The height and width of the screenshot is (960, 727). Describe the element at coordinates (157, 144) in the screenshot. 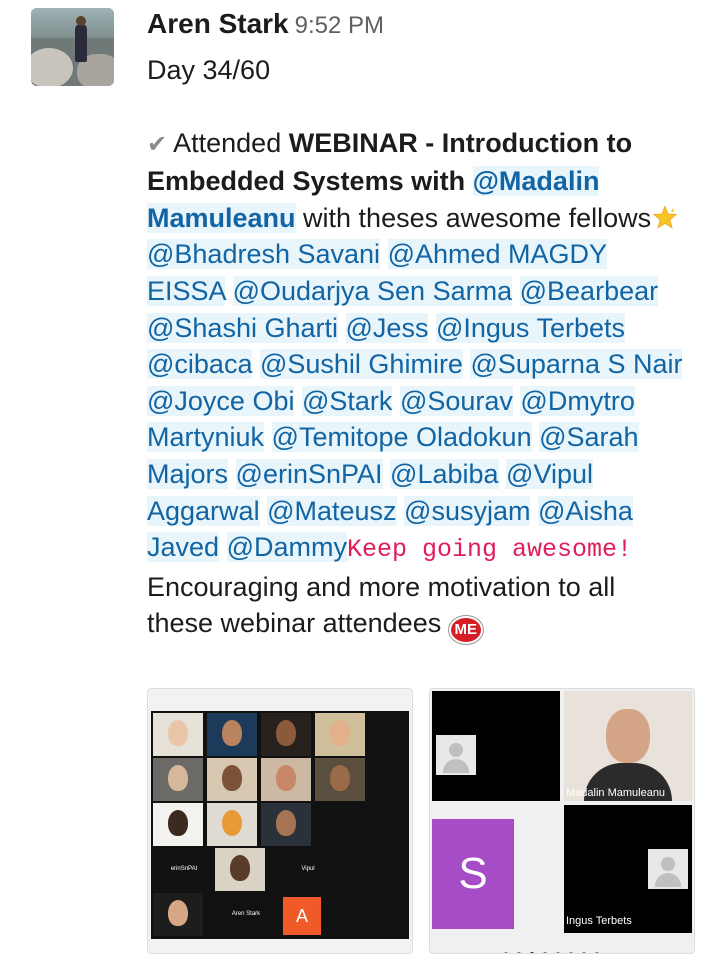

I see `check-icon: ✔` at that location.